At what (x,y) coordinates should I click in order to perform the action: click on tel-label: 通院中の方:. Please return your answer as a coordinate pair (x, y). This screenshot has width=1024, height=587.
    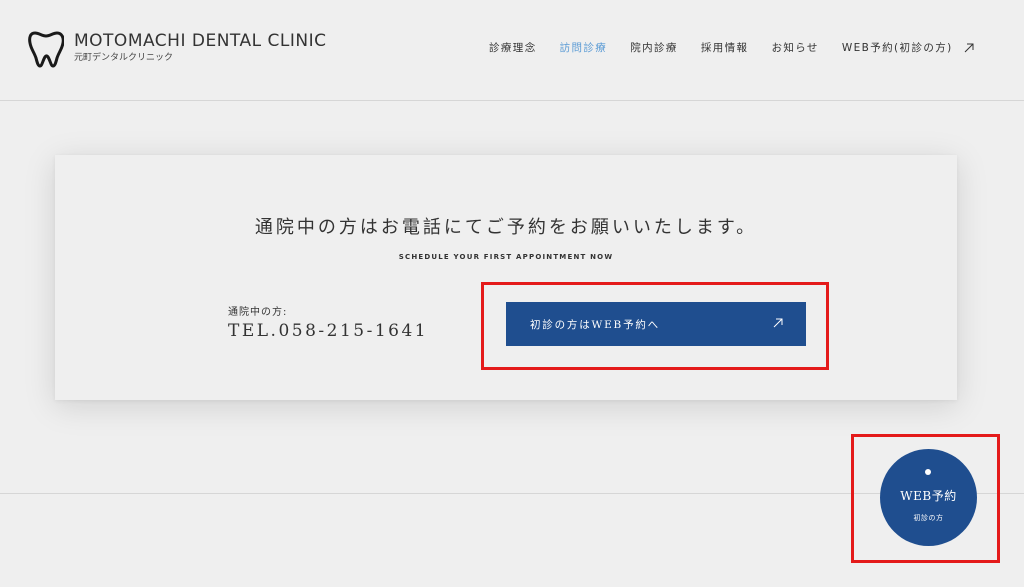
    Looking at the image, I should click on (258, 312).